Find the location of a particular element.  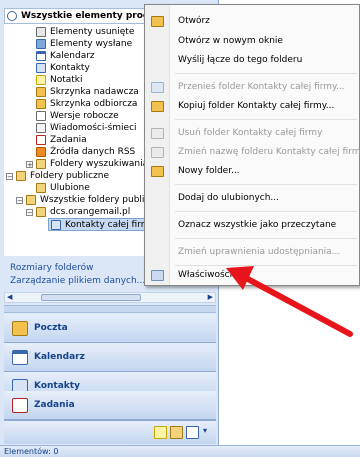

menu-item-delete-folder: Usuń folder Kontakty całej firmy is located at coordinates (252, 133).